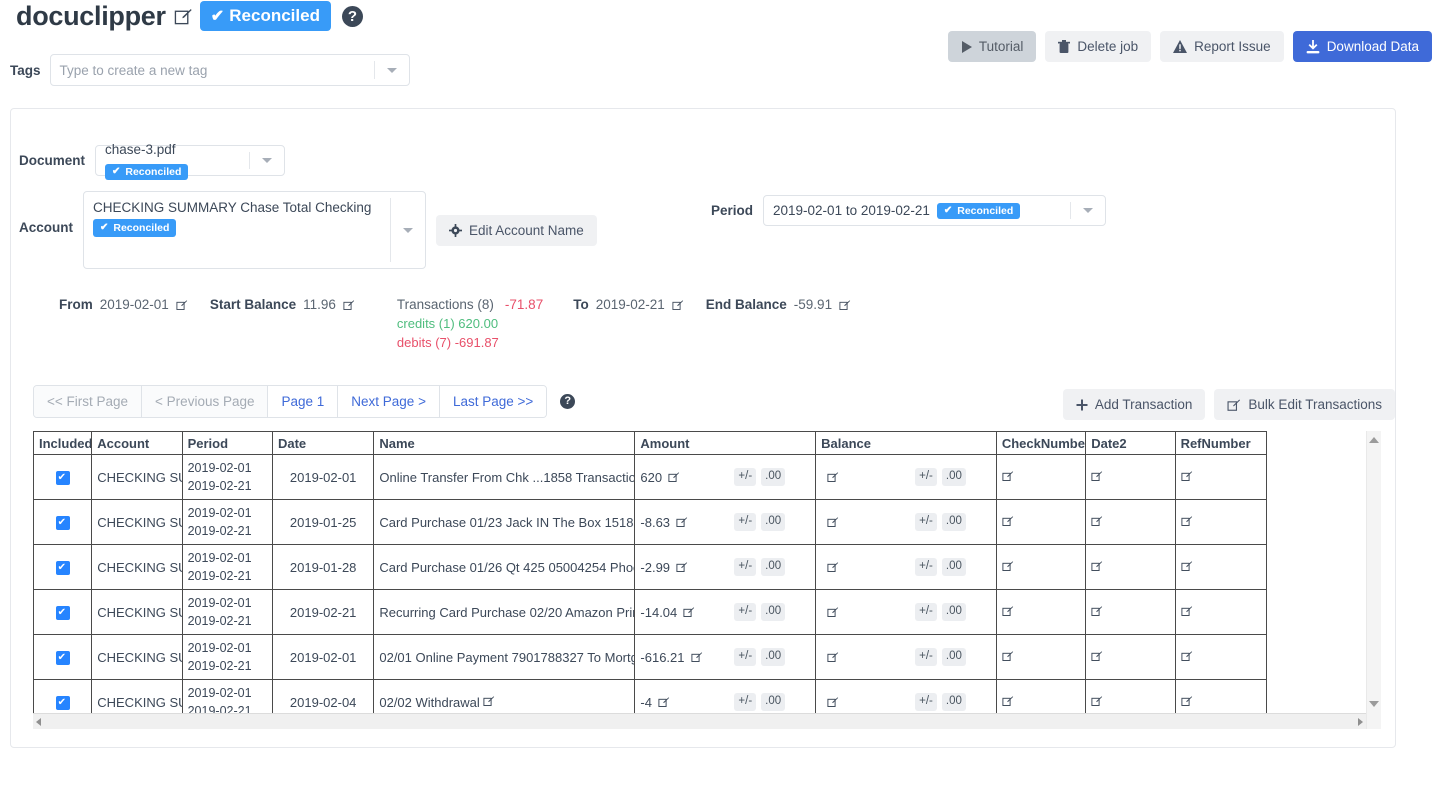  I want to click on help-question-icon: ?, so click(352, 16).